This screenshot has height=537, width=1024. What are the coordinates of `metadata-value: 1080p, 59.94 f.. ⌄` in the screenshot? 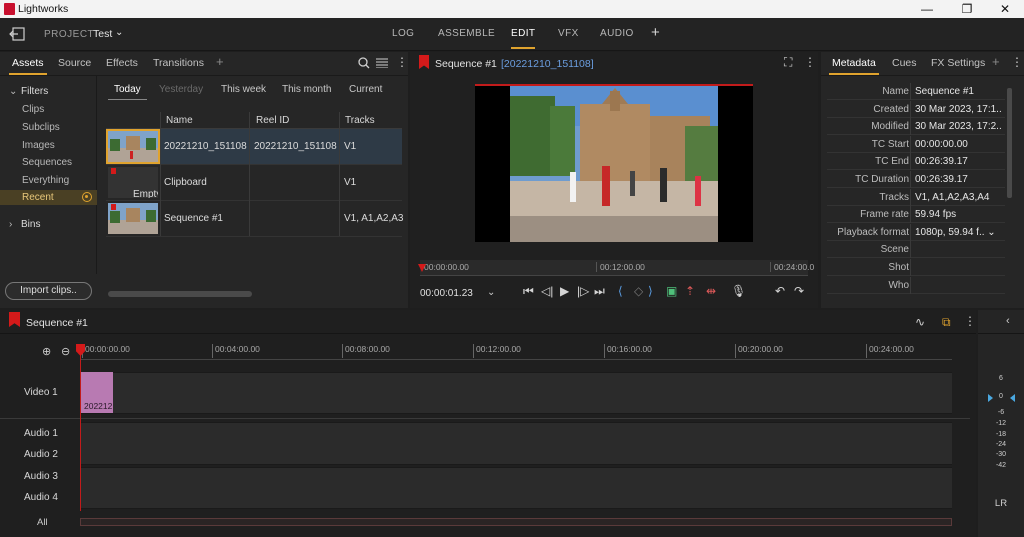 It's located at (958, 232).